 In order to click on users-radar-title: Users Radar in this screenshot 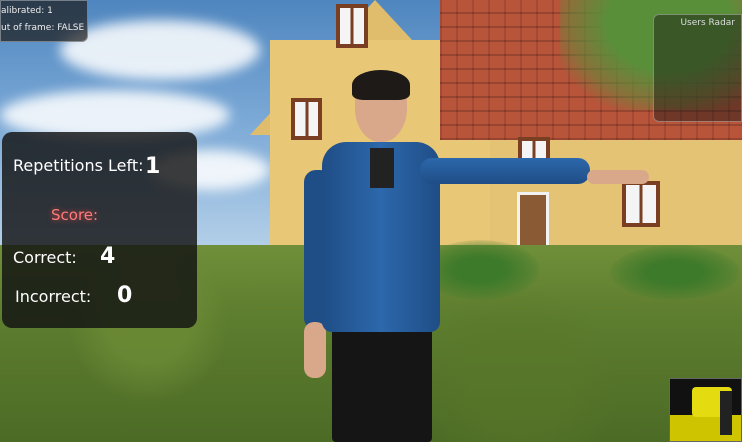, I will do `click(707, 23)`.